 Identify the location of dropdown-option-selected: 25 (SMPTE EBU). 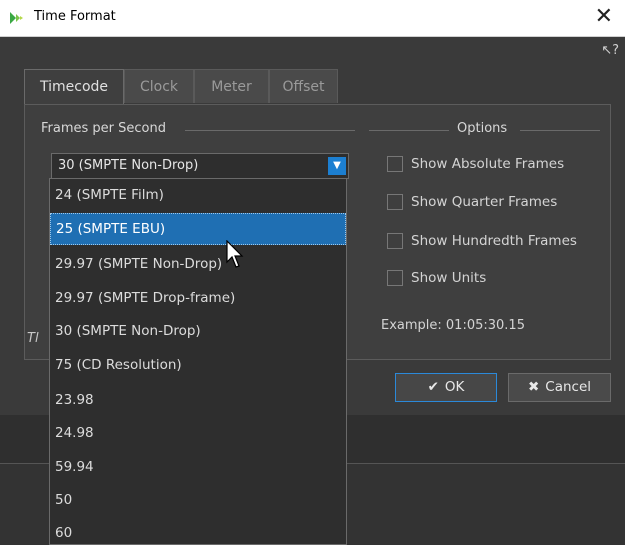
(198, 229).